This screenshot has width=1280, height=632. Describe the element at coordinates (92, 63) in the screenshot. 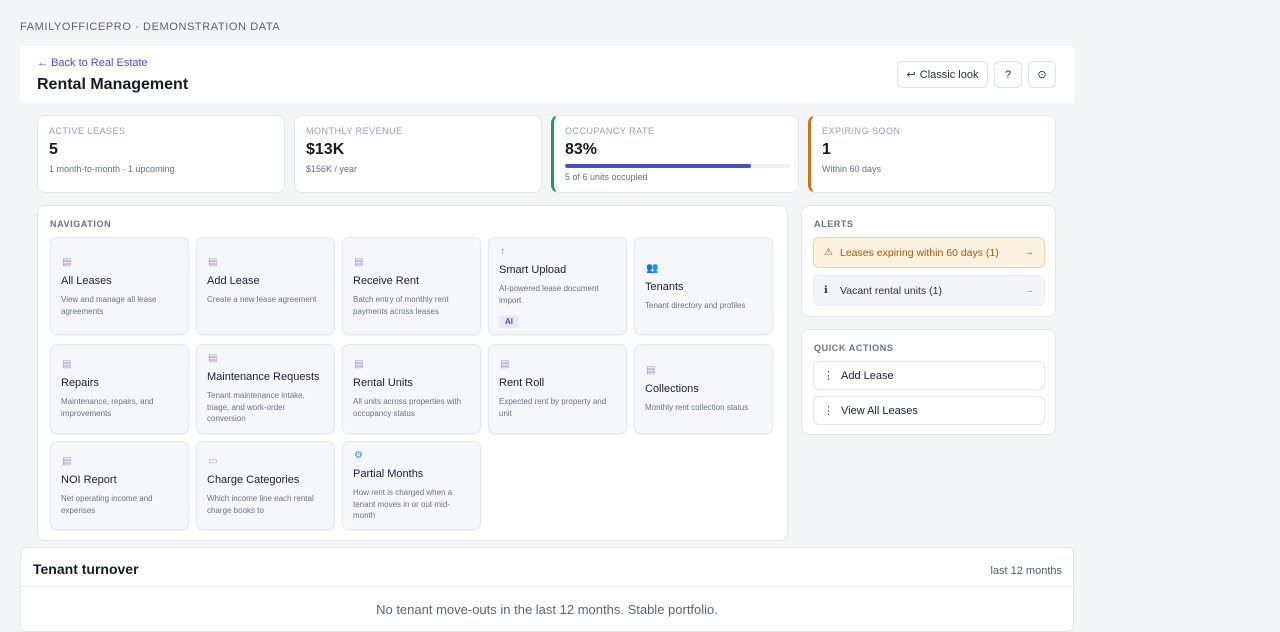

I see `back-to-real-estate-link: ← Back to Real Estate` at that location.